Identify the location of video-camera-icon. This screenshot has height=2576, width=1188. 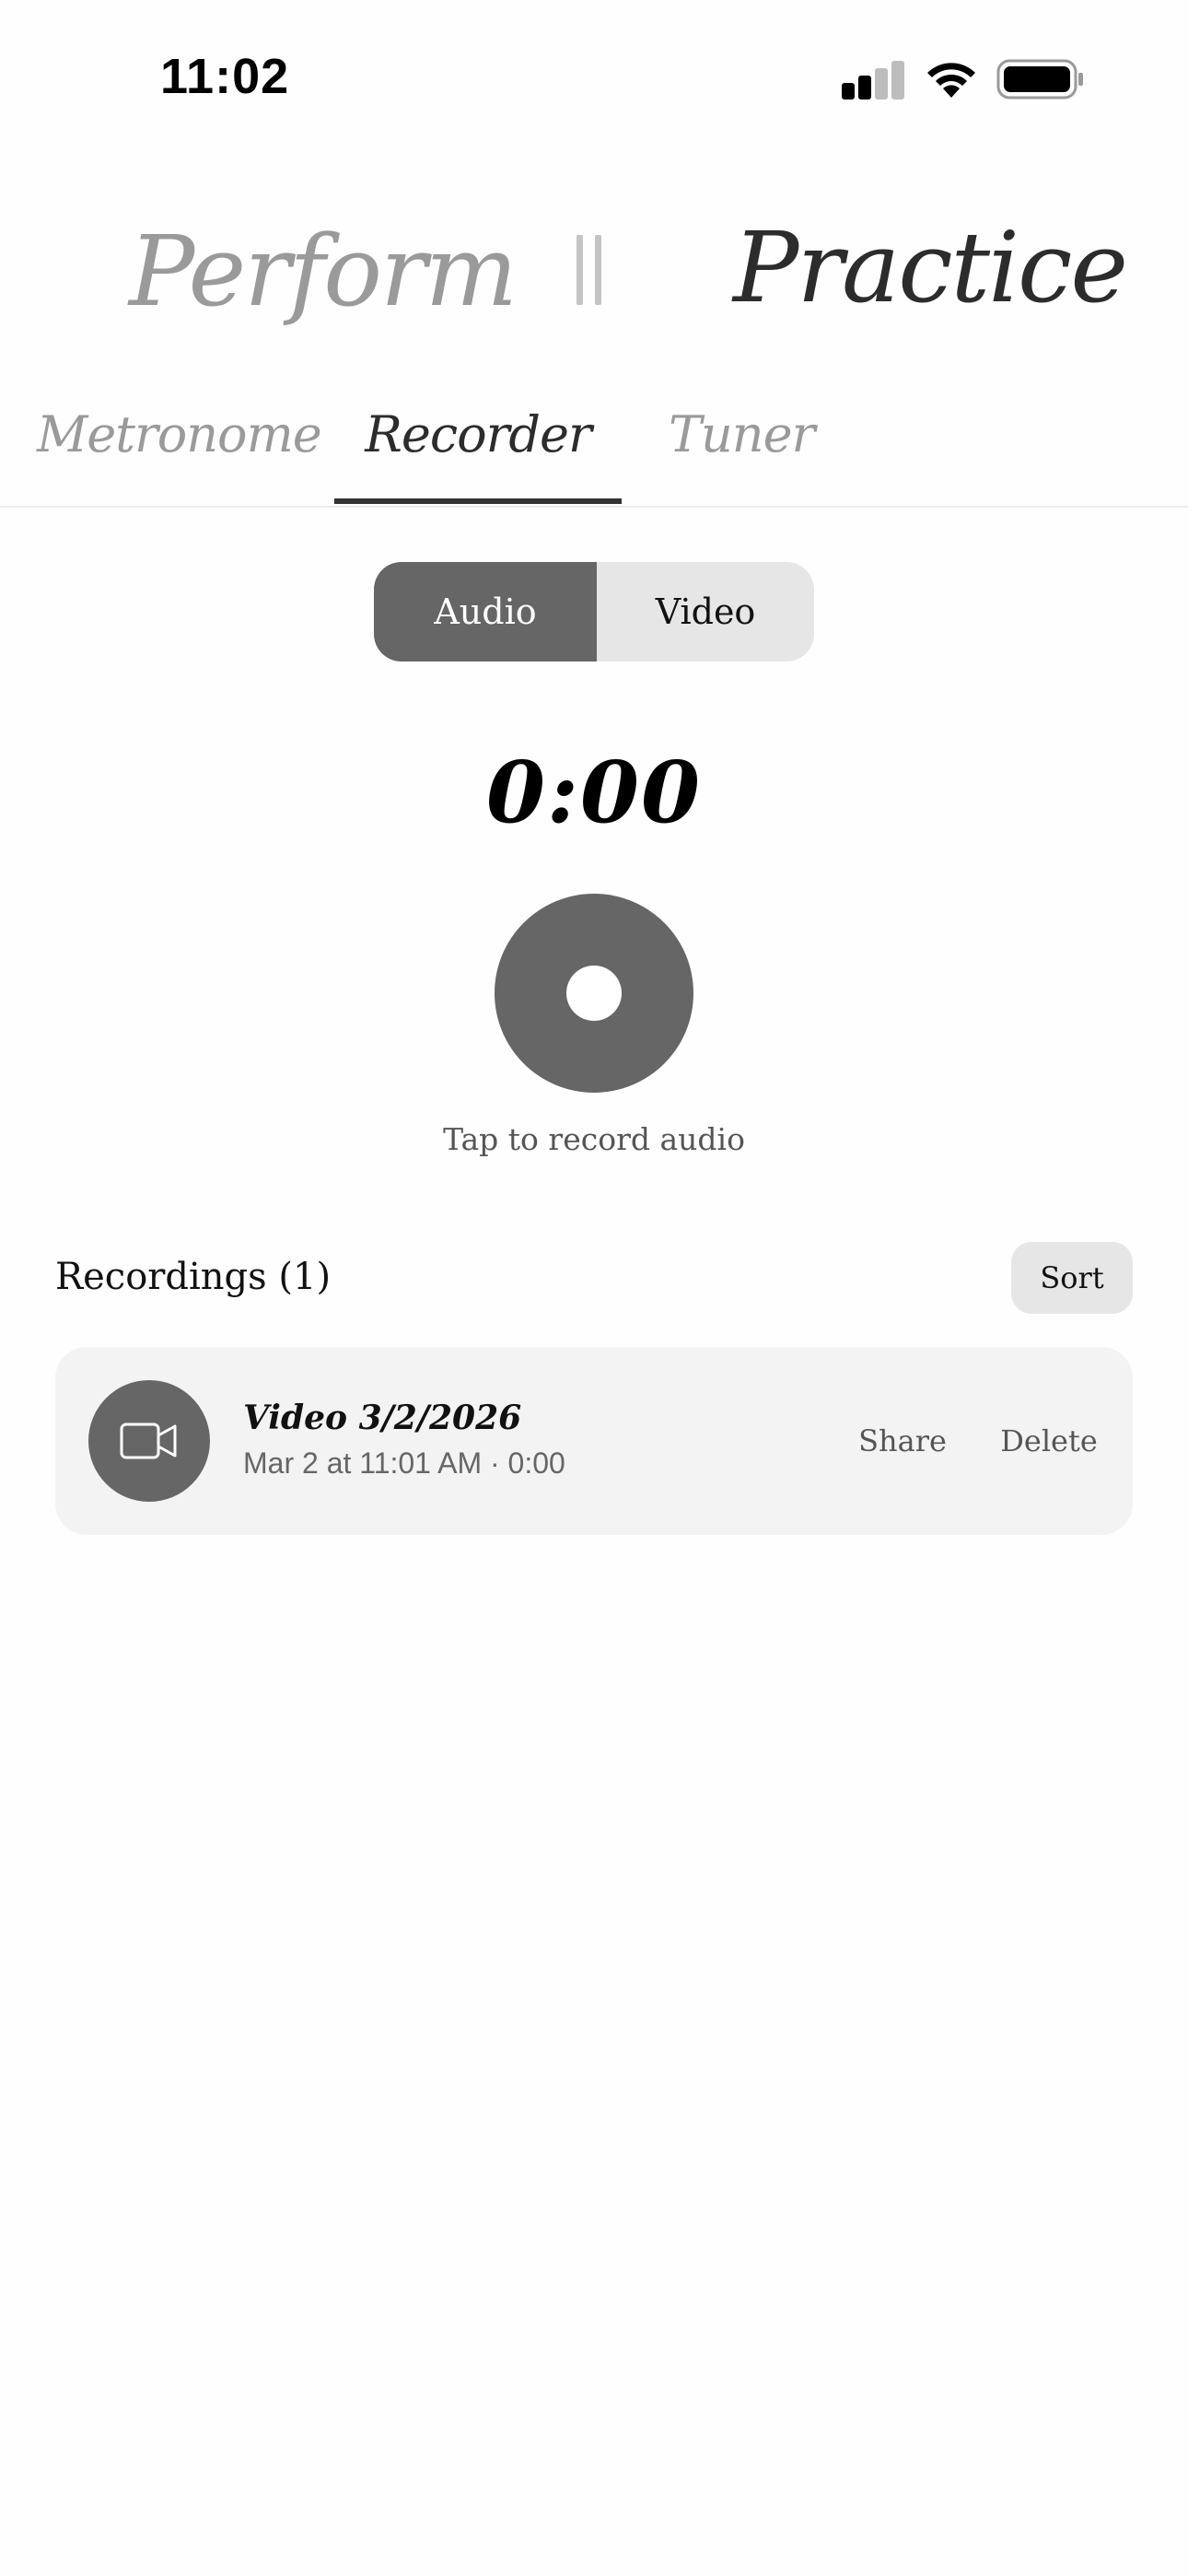
(148, 1441).